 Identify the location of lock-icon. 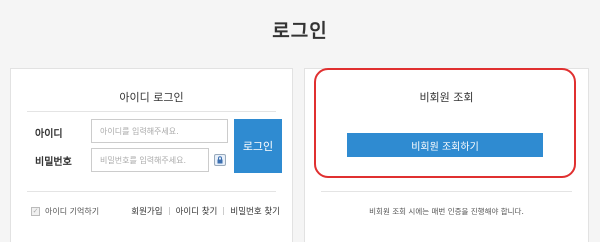
(220, 160).